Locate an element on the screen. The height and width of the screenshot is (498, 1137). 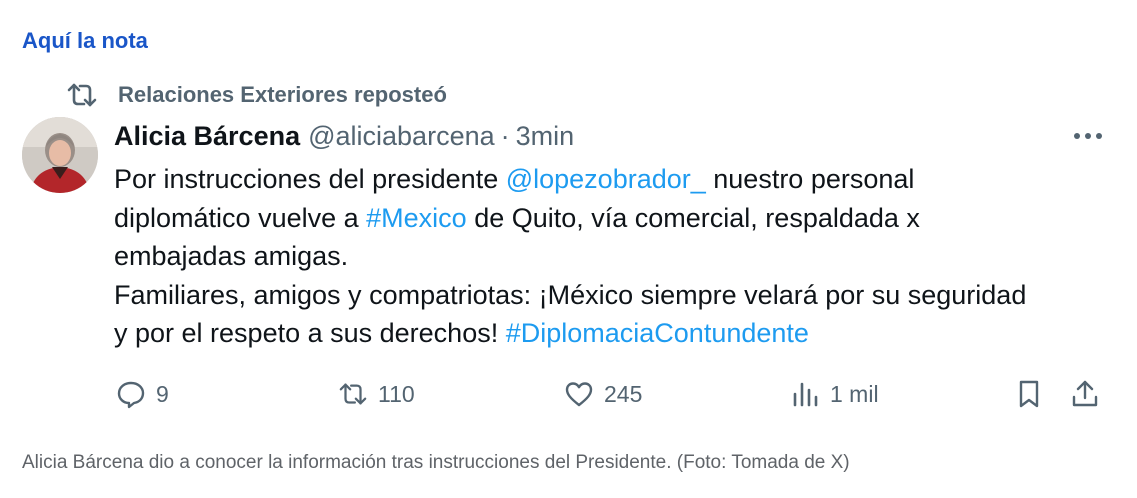
text-segment: de Quito, vía comercial, respaldada x is located at coordinates (693, 217).